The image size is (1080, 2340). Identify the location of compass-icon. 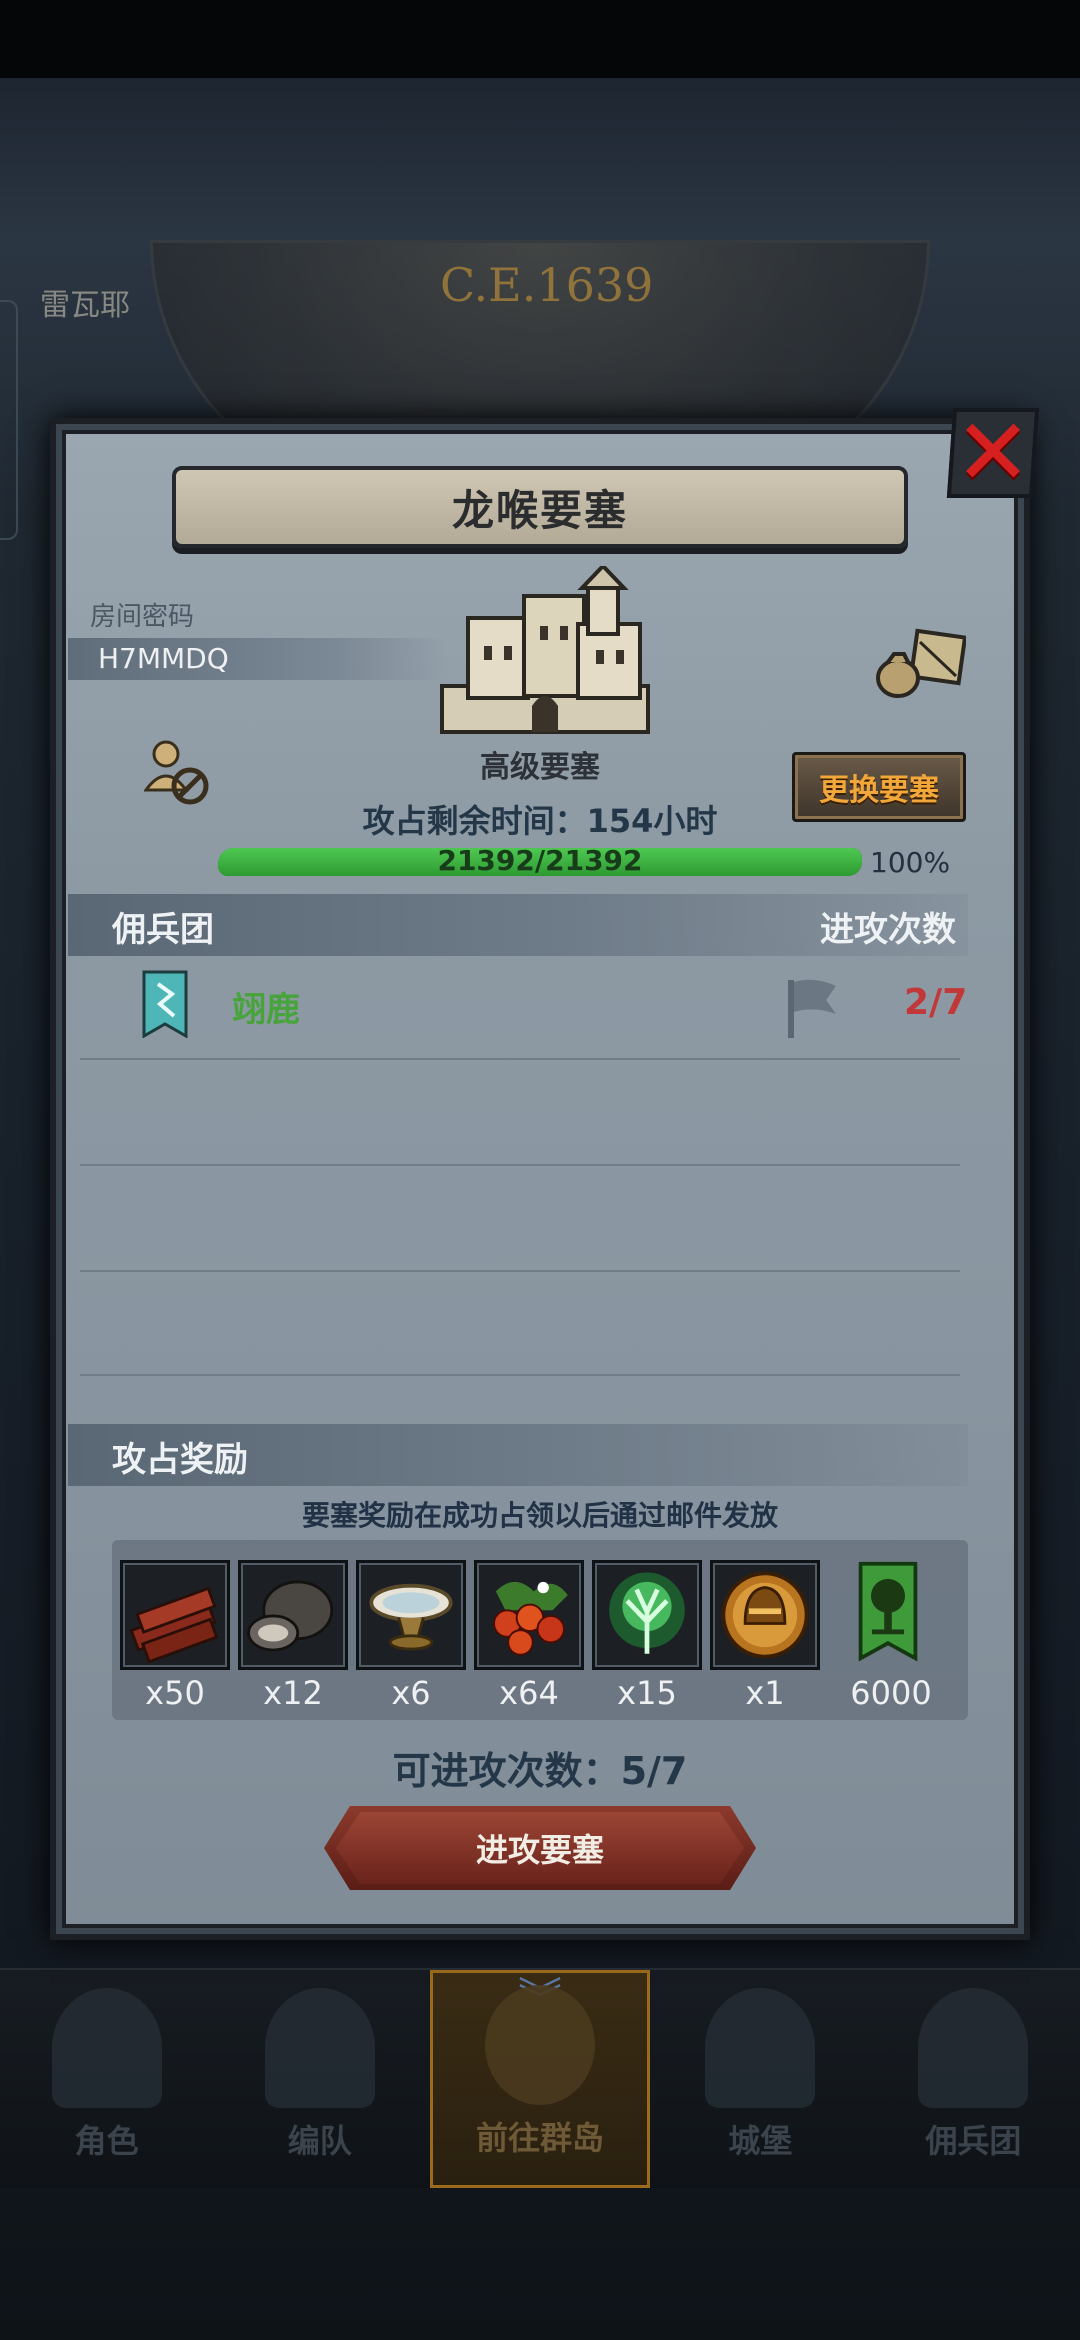
(540, 2045).